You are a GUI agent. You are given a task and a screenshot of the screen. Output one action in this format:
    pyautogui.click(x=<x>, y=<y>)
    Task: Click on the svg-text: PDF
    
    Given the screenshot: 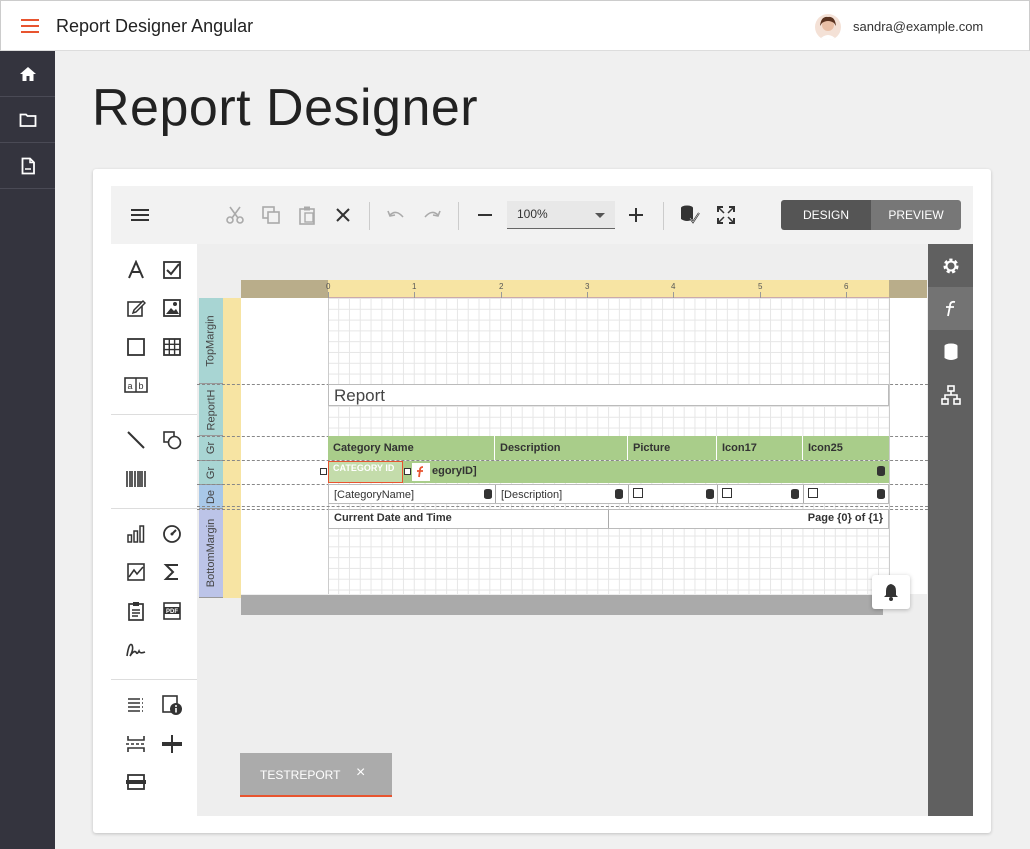 What is the action you would take?
    pyautogui.click(x=172, y=612)
    